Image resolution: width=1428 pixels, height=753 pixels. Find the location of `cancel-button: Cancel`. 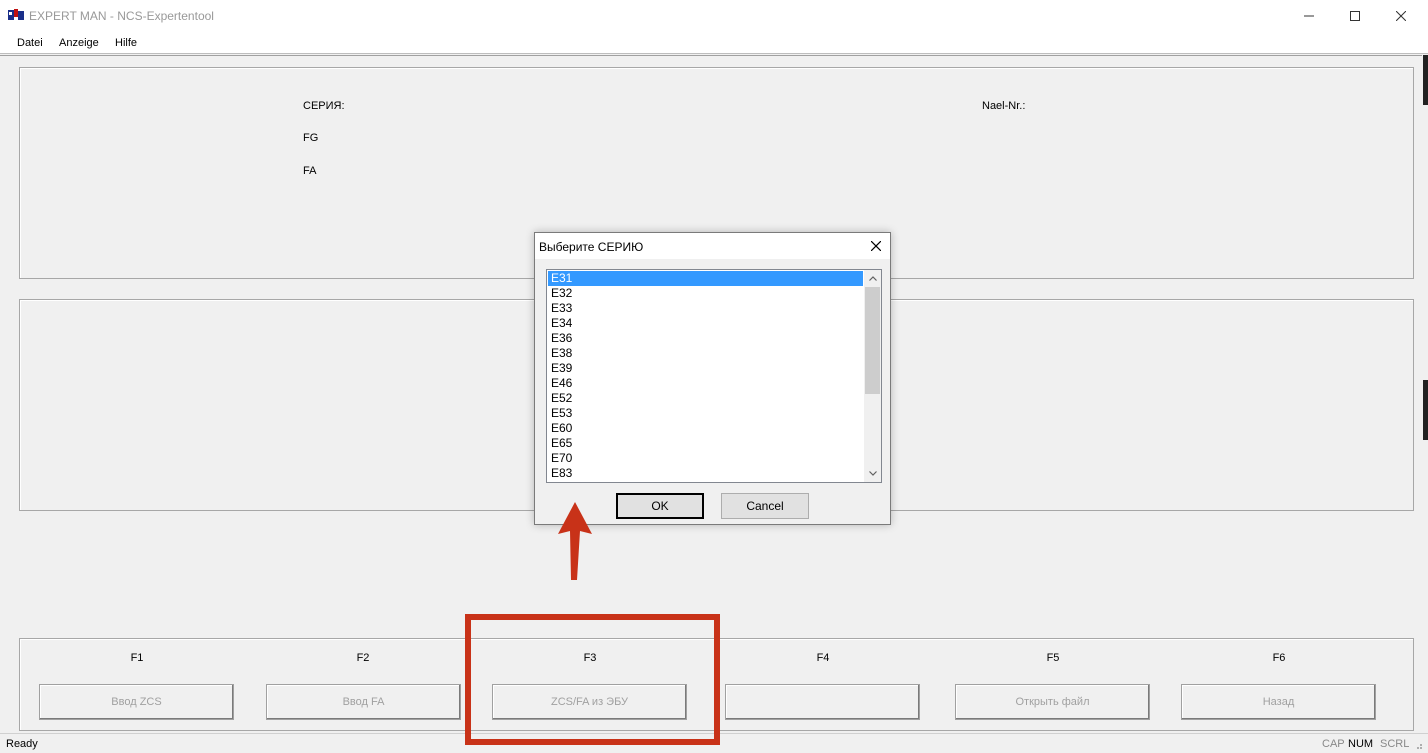

cancel-button: Cancel is located at coordinates (765, 506).